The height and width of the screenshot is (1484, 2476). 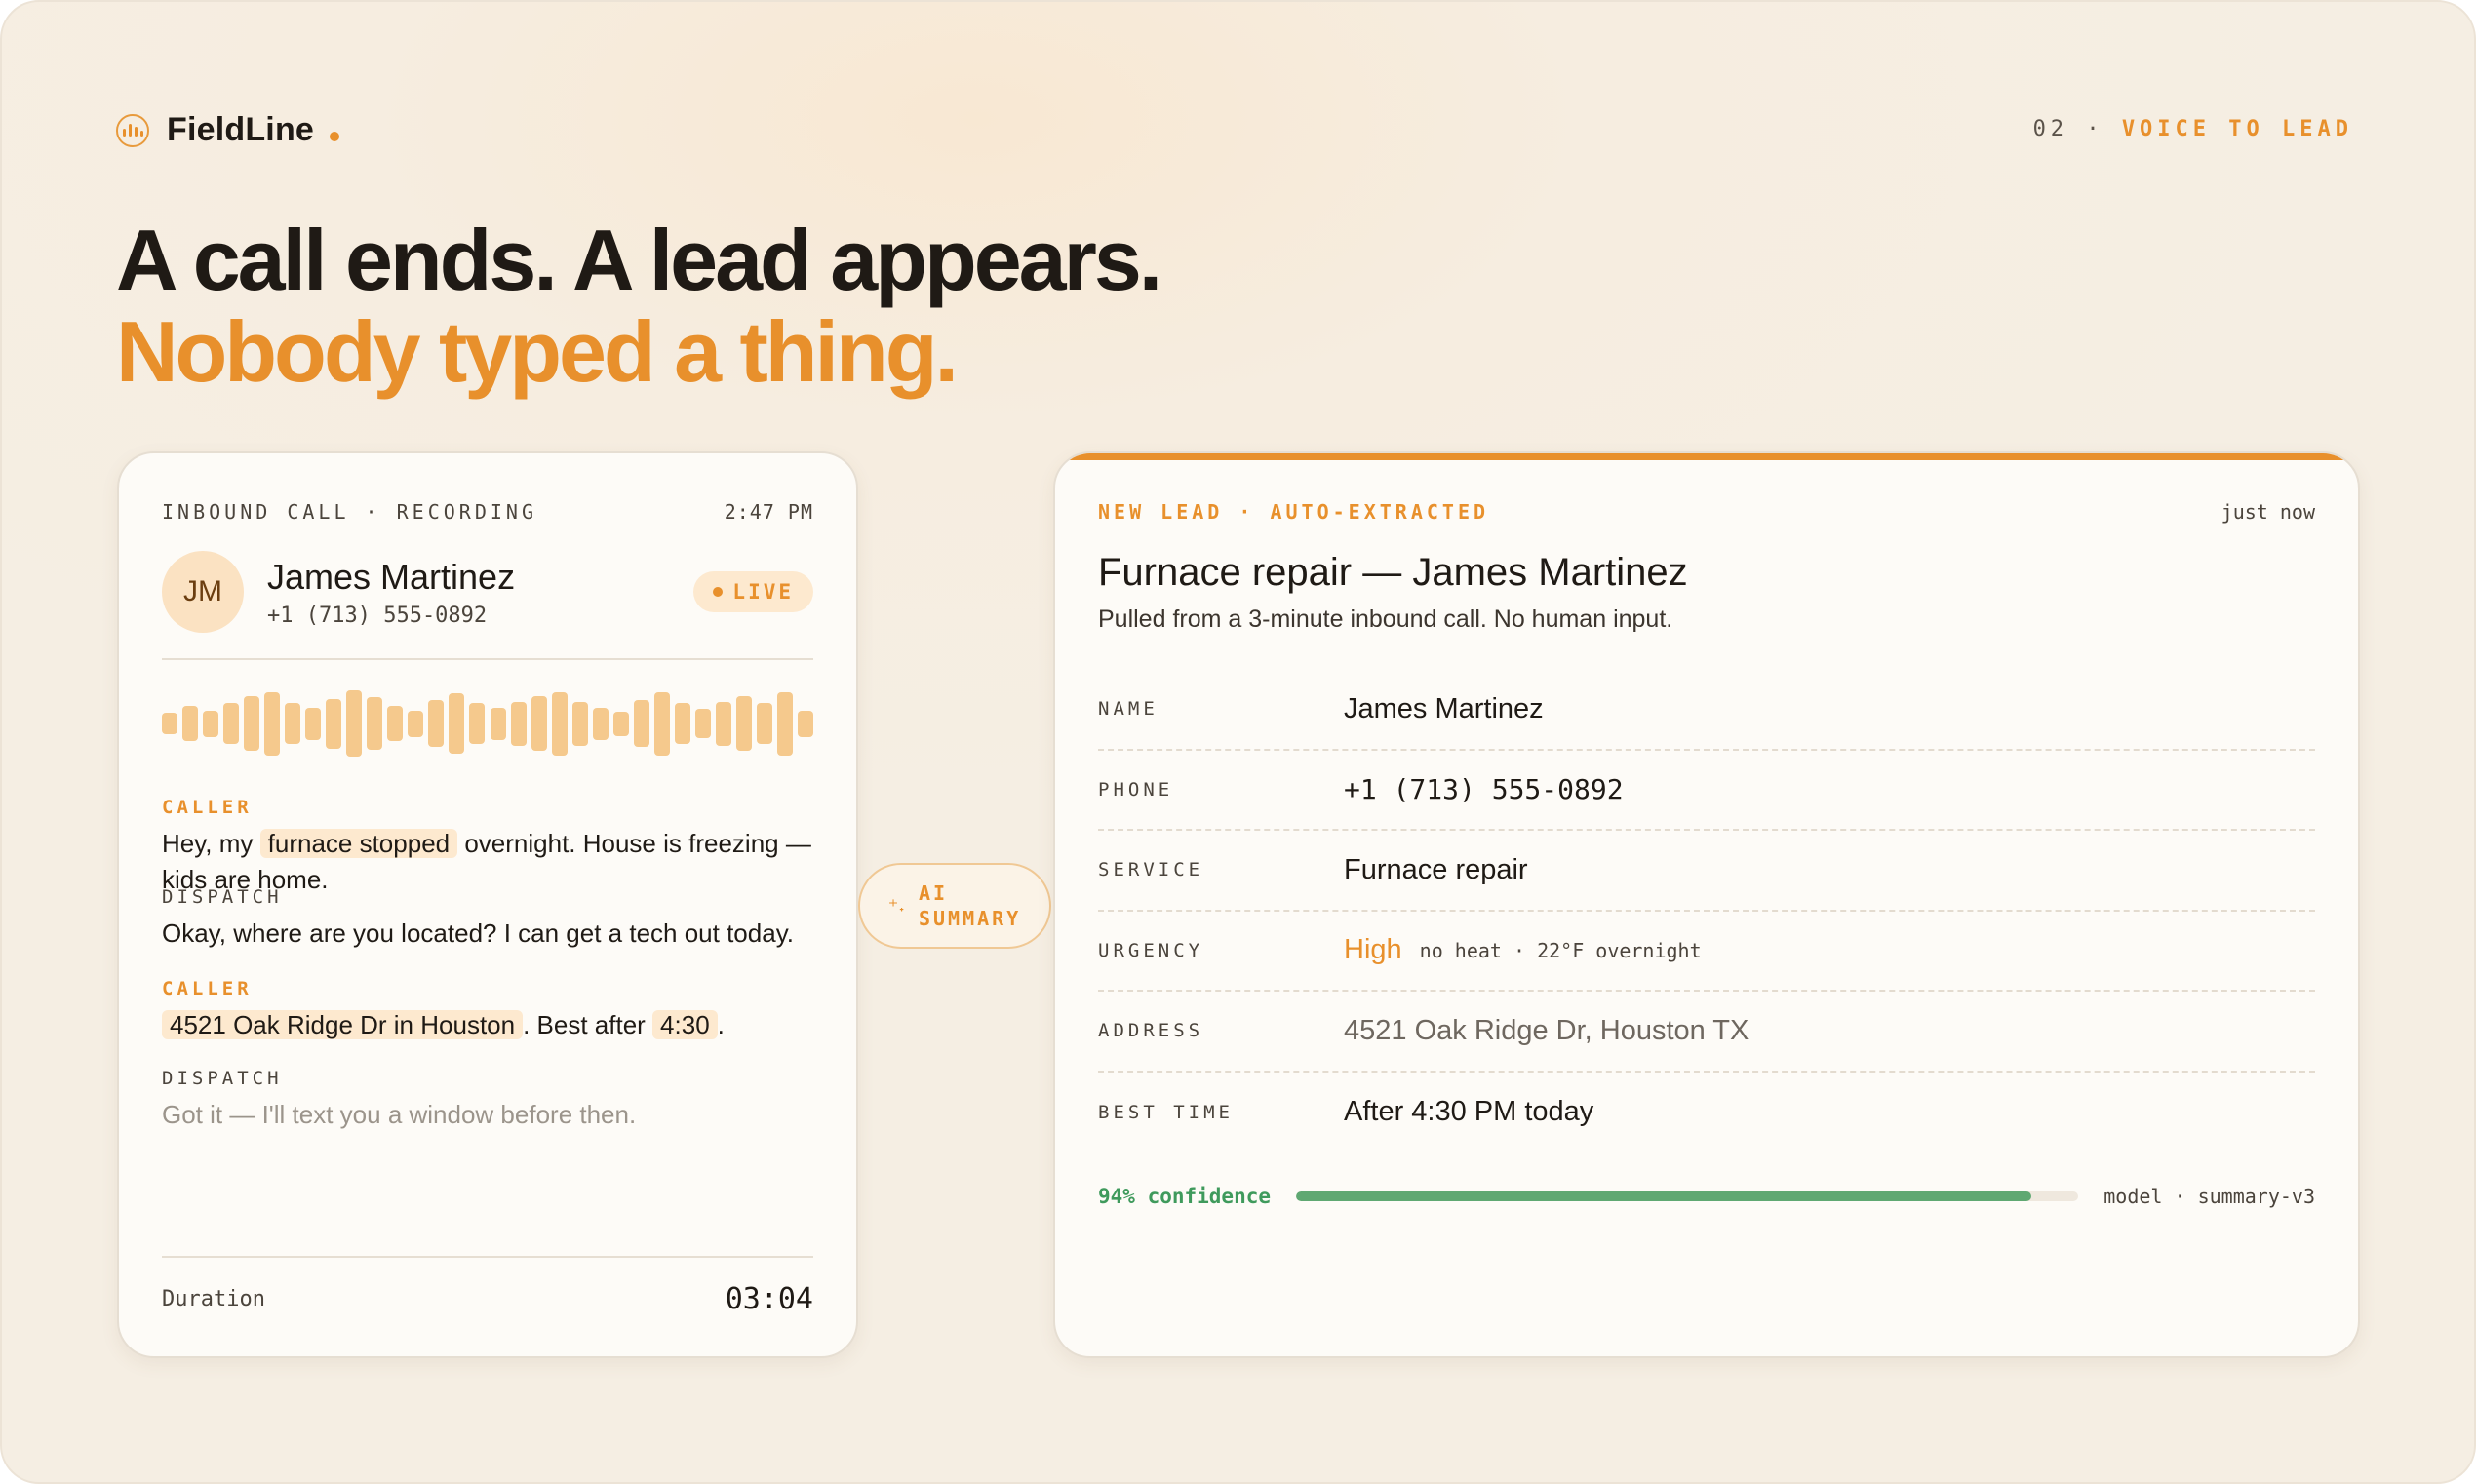 What do you see at coordinates (1484, 789) in the screenshot?
I see `field-value: +1 (713) 555-0892` at bounding box center [1484, 789].